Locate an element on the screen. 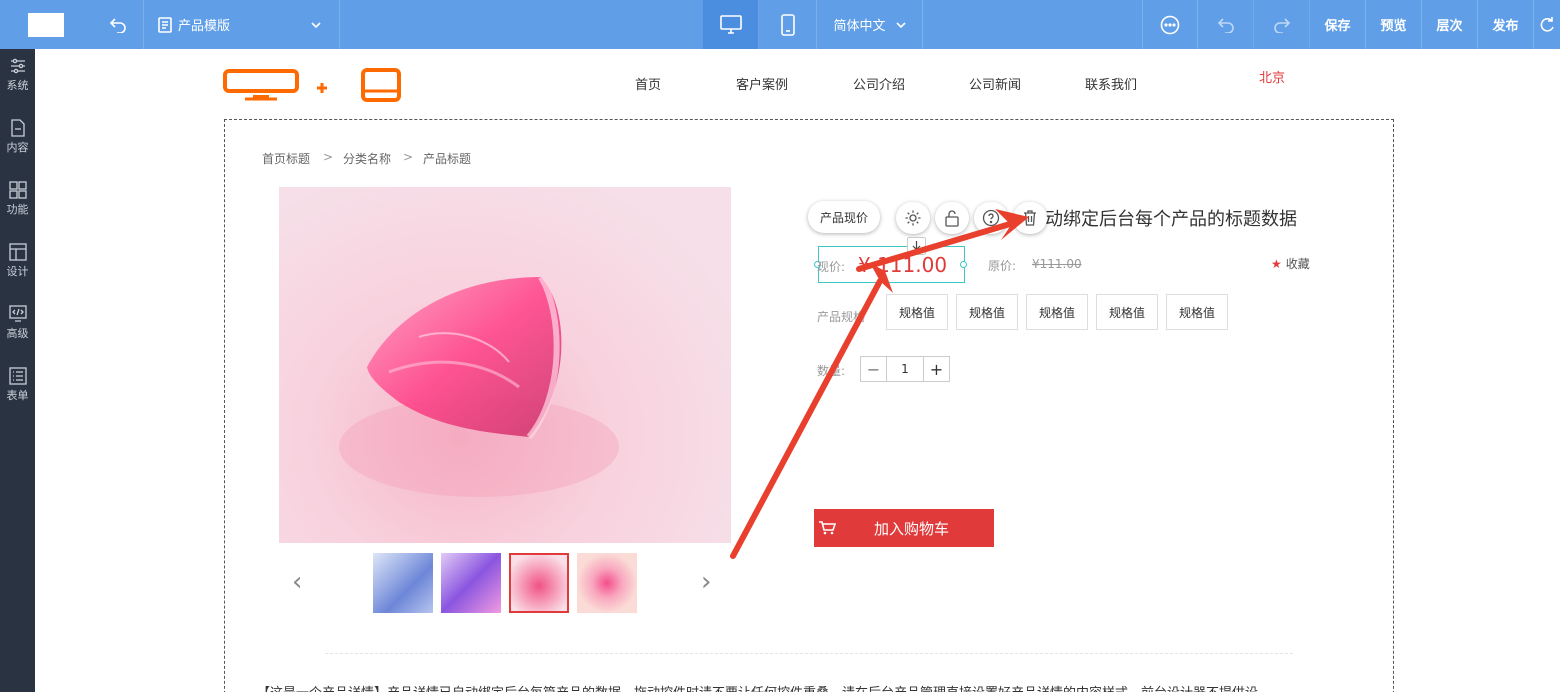 This screenshot has width=1560, height=692. annotation-arrow-short is located at coordinates (934, 246).